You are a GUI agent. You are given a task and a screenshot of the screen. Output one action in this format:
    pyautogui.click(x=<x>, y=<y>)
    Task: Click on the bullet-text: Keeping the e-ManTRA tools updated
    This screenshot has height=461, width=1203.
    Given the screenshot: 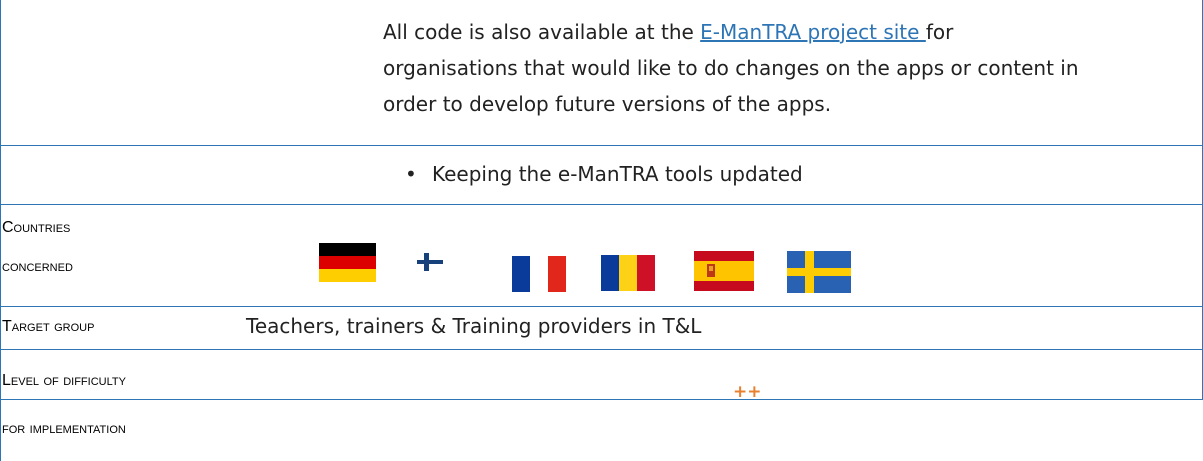 What is the action you would take?
    pyautogui.click(x=617, y=174)
    